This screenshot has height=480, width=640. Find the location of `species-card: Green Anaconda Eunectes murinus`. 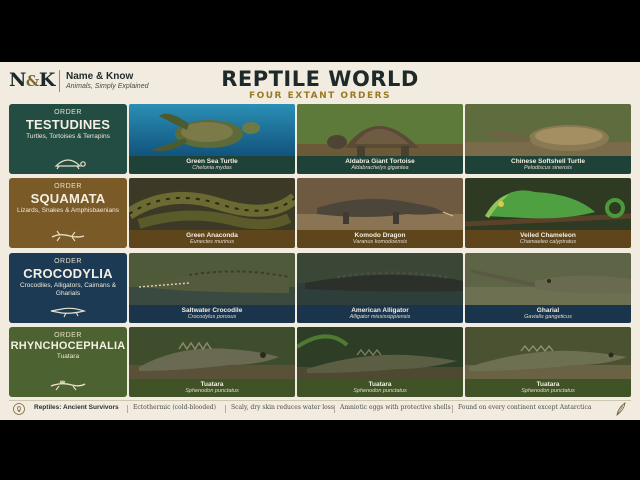

species-card: Green Anaconda Eunectes murinus is located at coordinates (212, 213).